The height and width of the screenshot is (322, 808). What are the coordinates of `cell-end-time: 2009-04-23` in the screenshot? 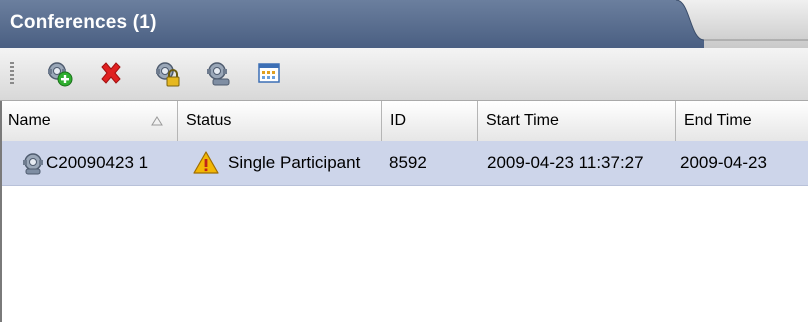 It's located at (742, 163).